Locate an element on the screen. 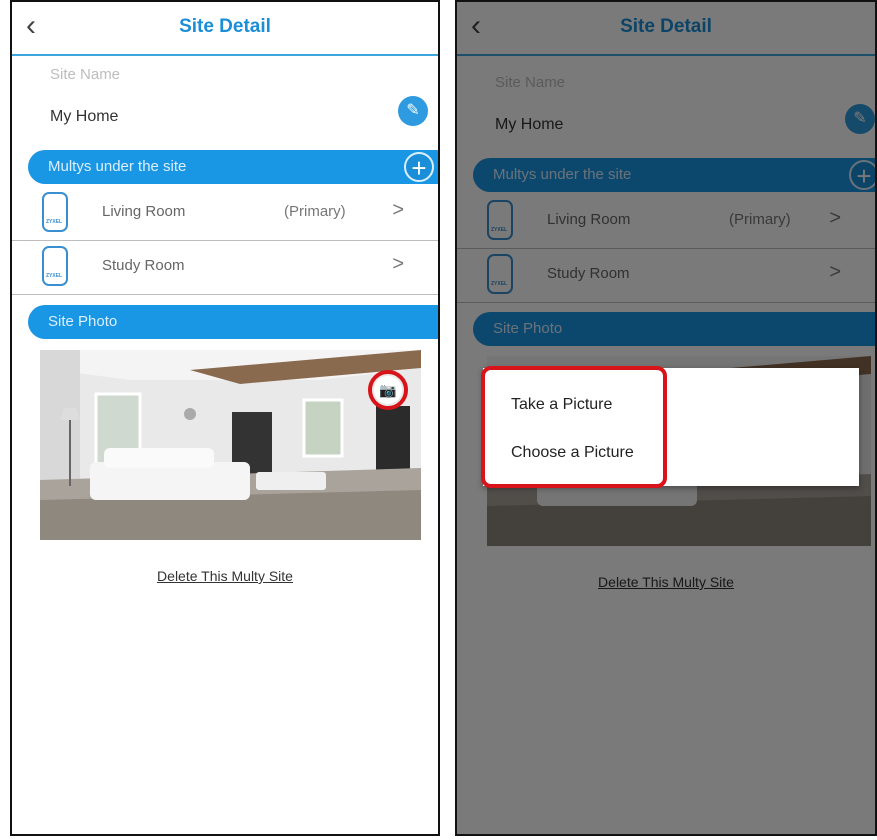 This screenshot has height=840, width=877. site-photo: 📷 is located at coordinates (230, 445).